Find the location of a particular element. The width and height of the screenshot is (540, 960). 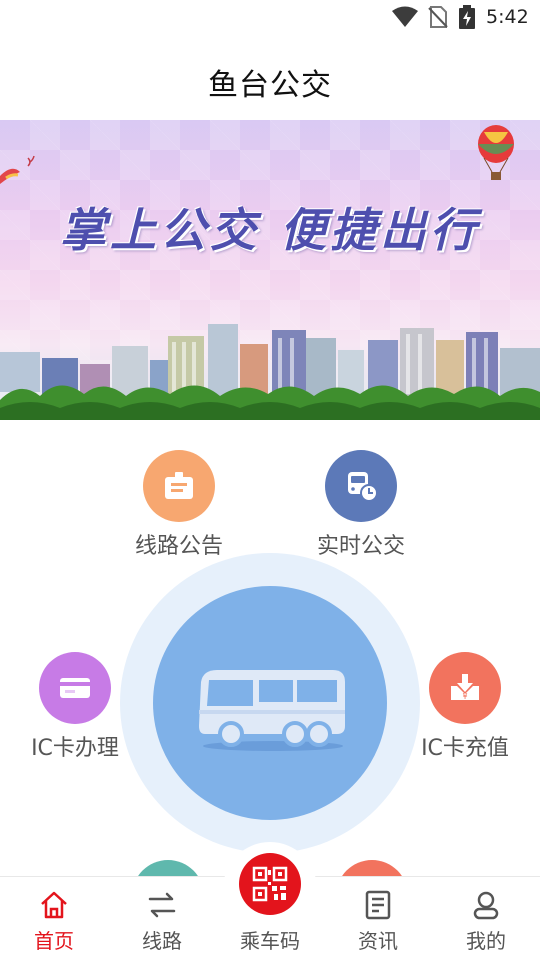

tab-profile-label: 我的 is located at coordinates (486, 941).